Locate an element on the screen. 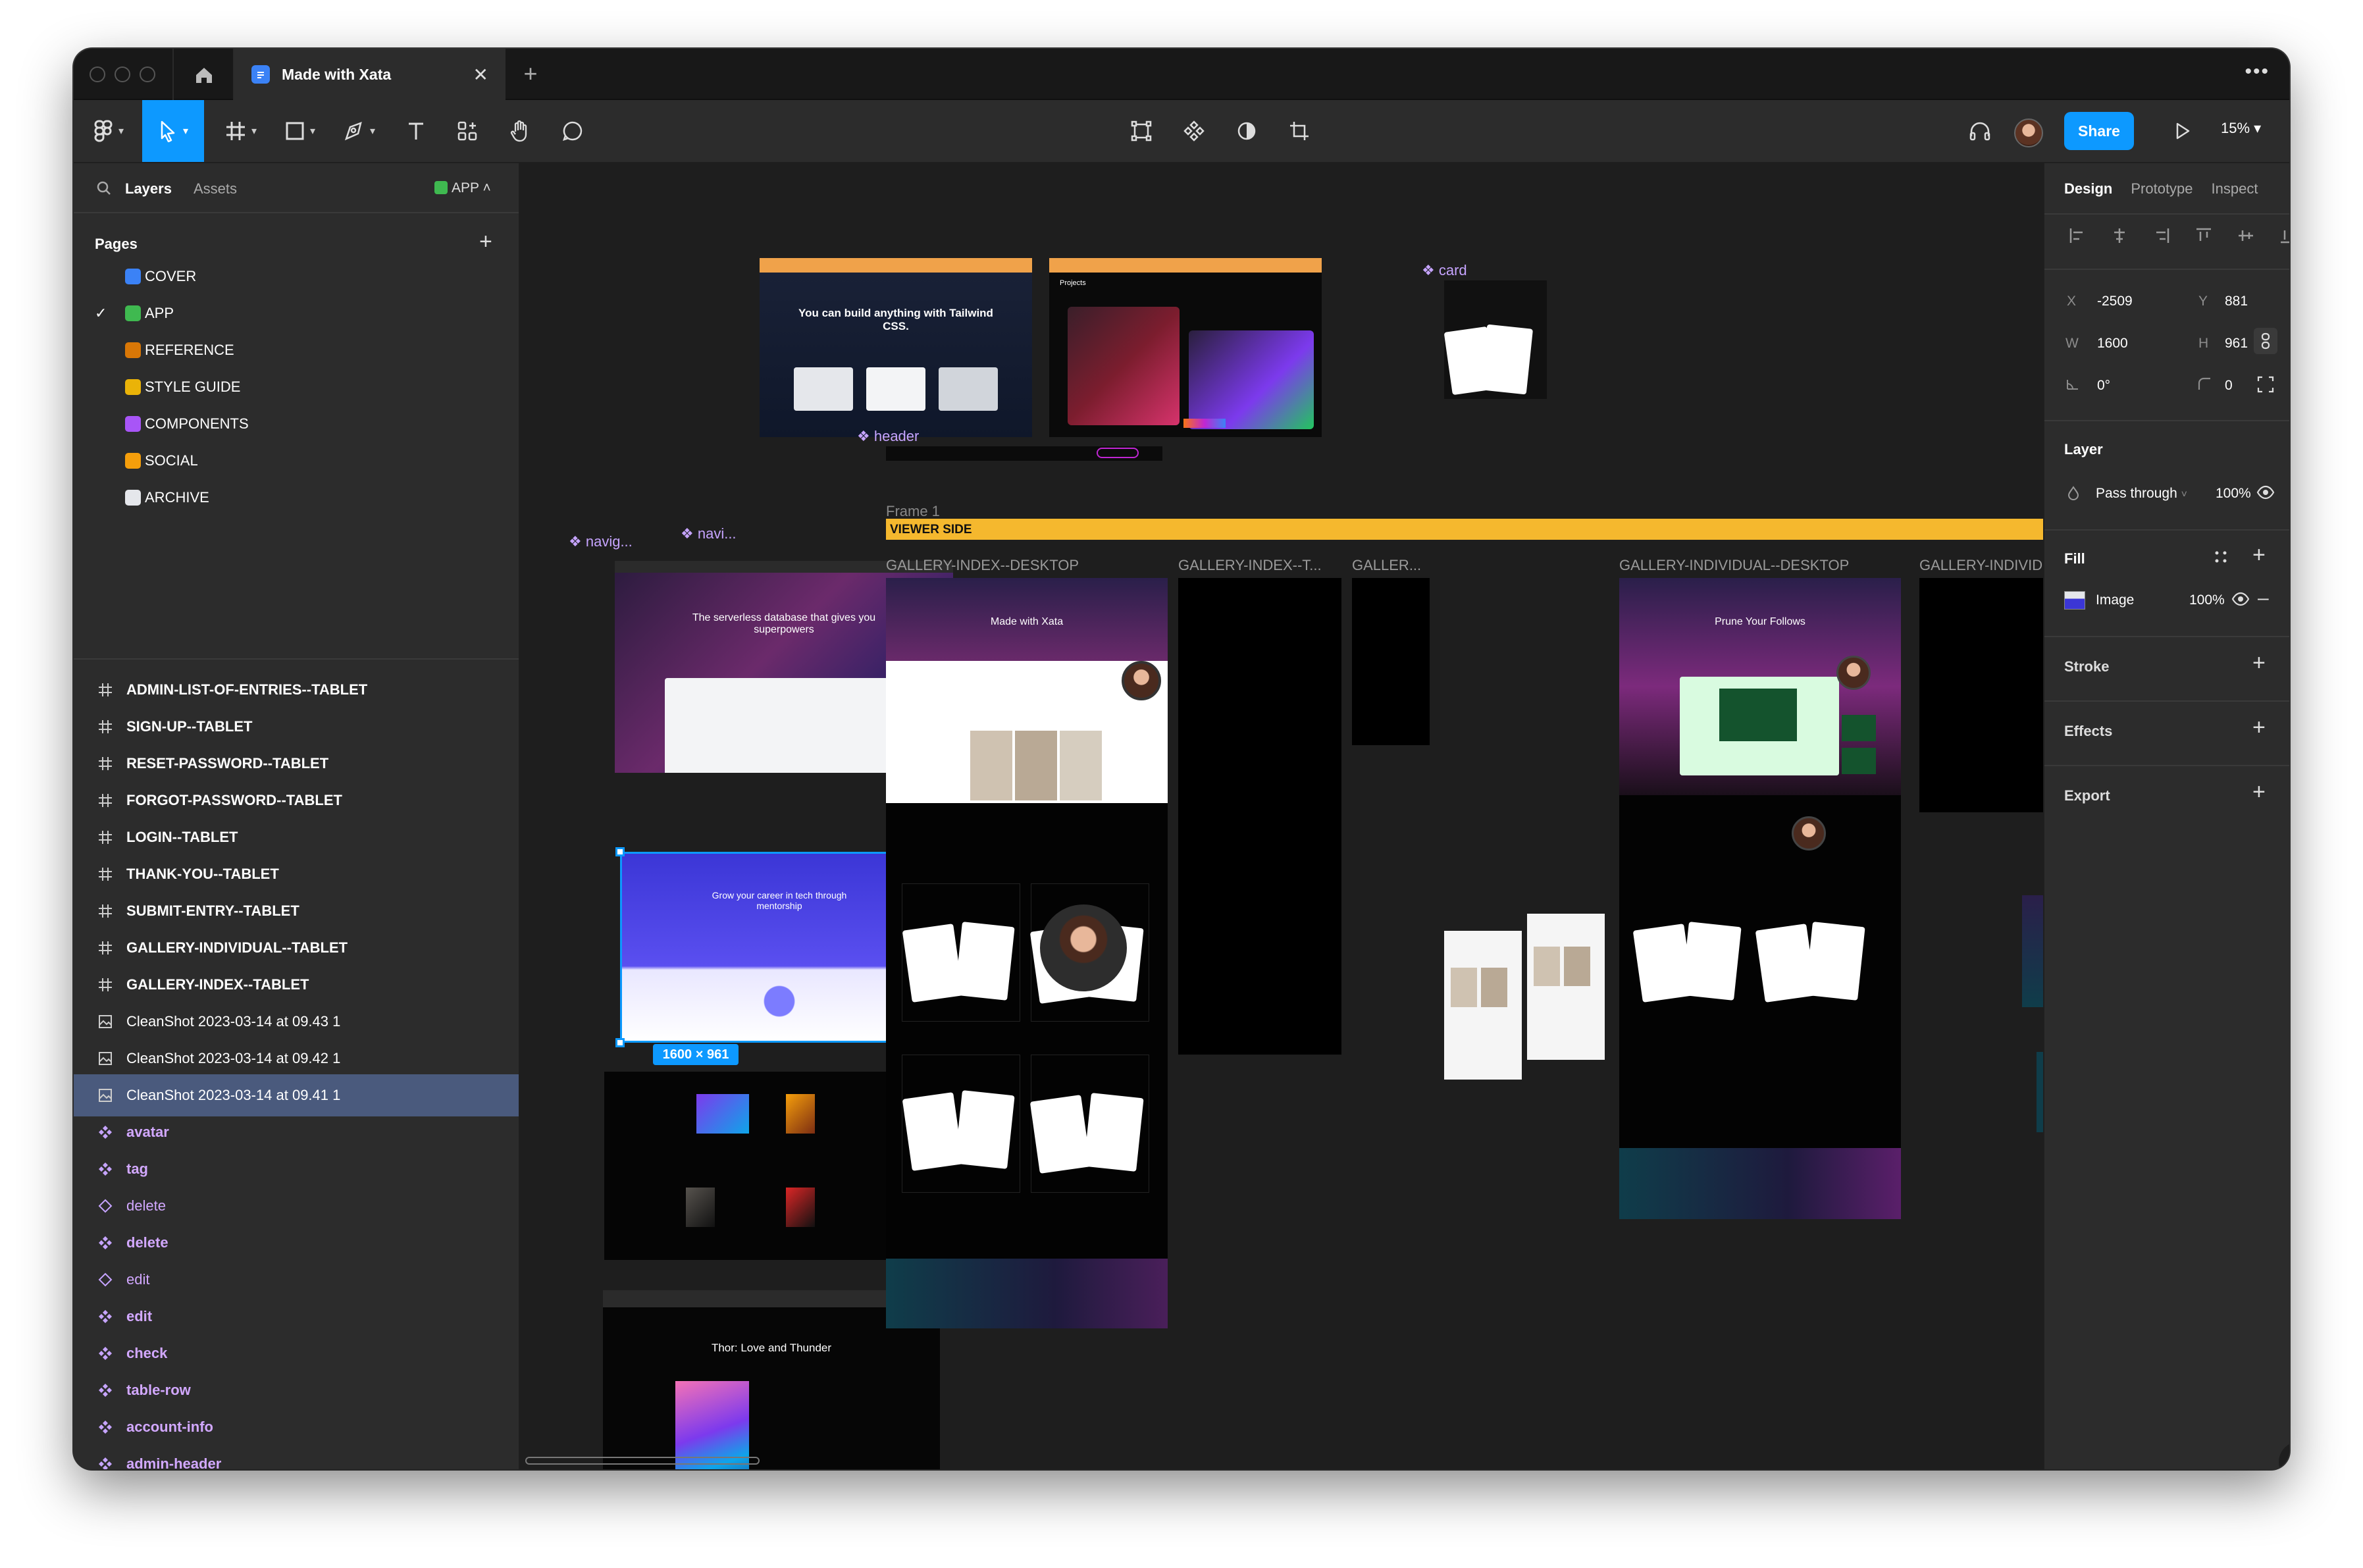 The image size is (2363, 1568). frame-label-gallery-index-desktop: GALLERY-INDEX--DESKTOP is located at coordinates (983, 565).